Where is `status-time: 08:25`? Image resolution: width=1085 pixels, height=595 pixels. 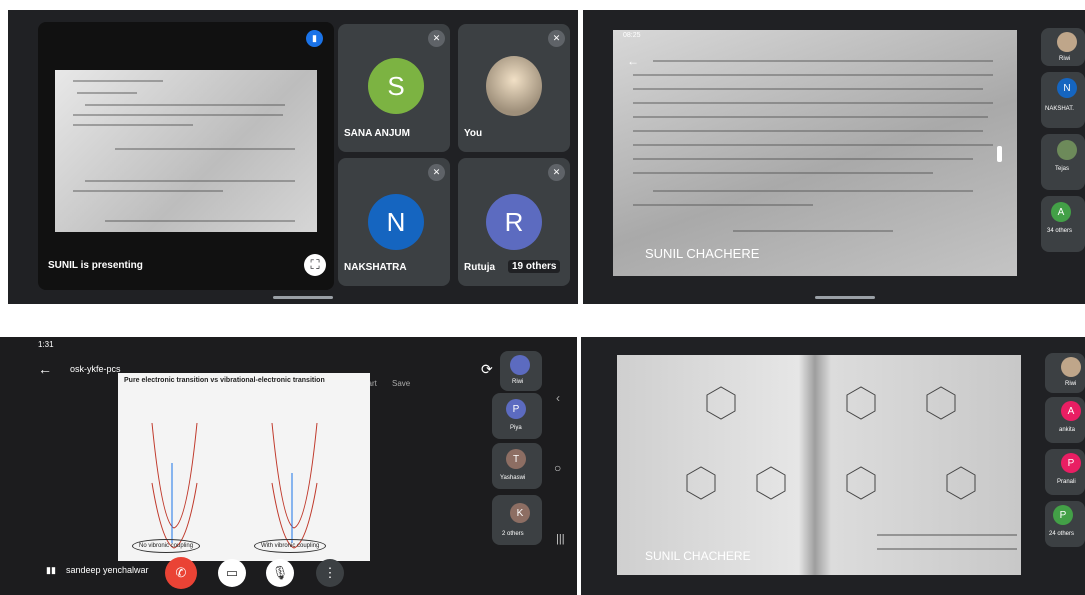
status-time: 08:25 is located at coordinates (632, 35).